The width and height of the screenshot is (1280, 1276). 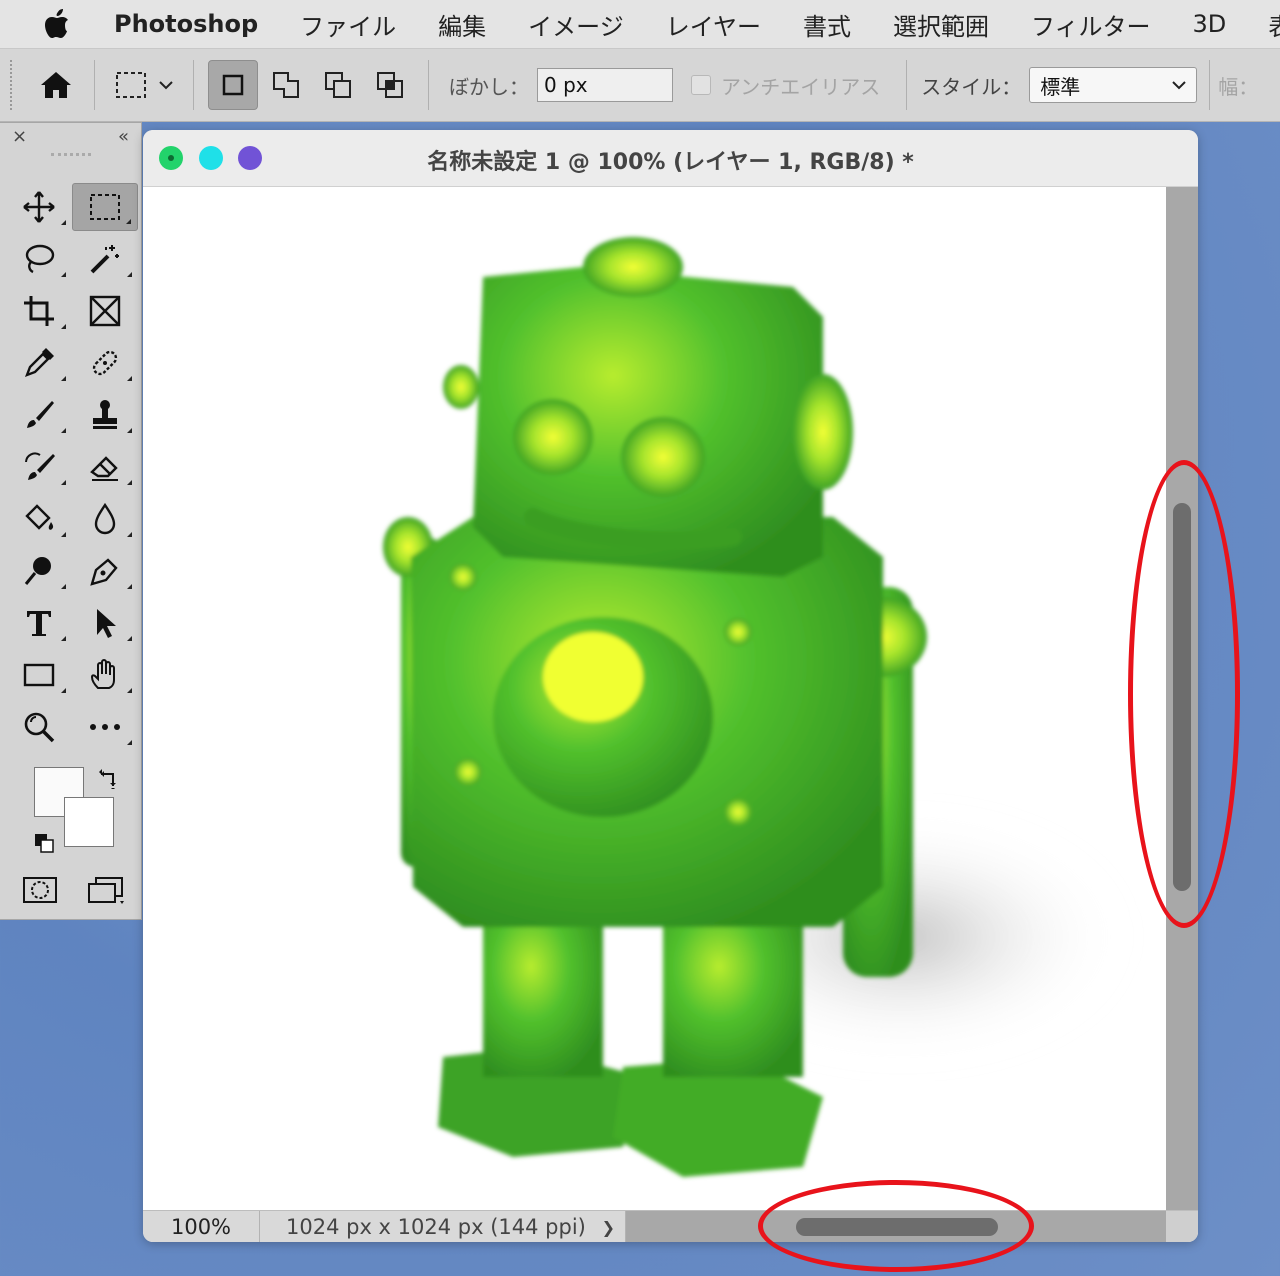 What do you see at coordinates (576, 24) in the screenshot?
I see `menu-image: イメージ` at bounding box center [576, 24].